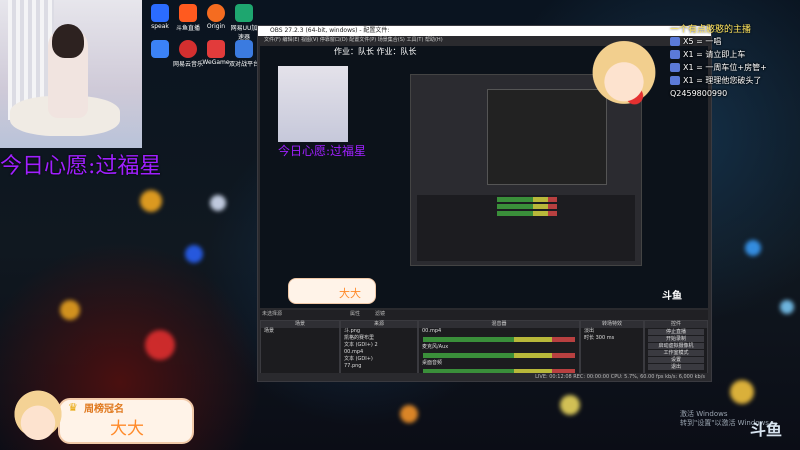  I want to click on mixer-track-name: 麦克风/Aux, so click(435, 347).